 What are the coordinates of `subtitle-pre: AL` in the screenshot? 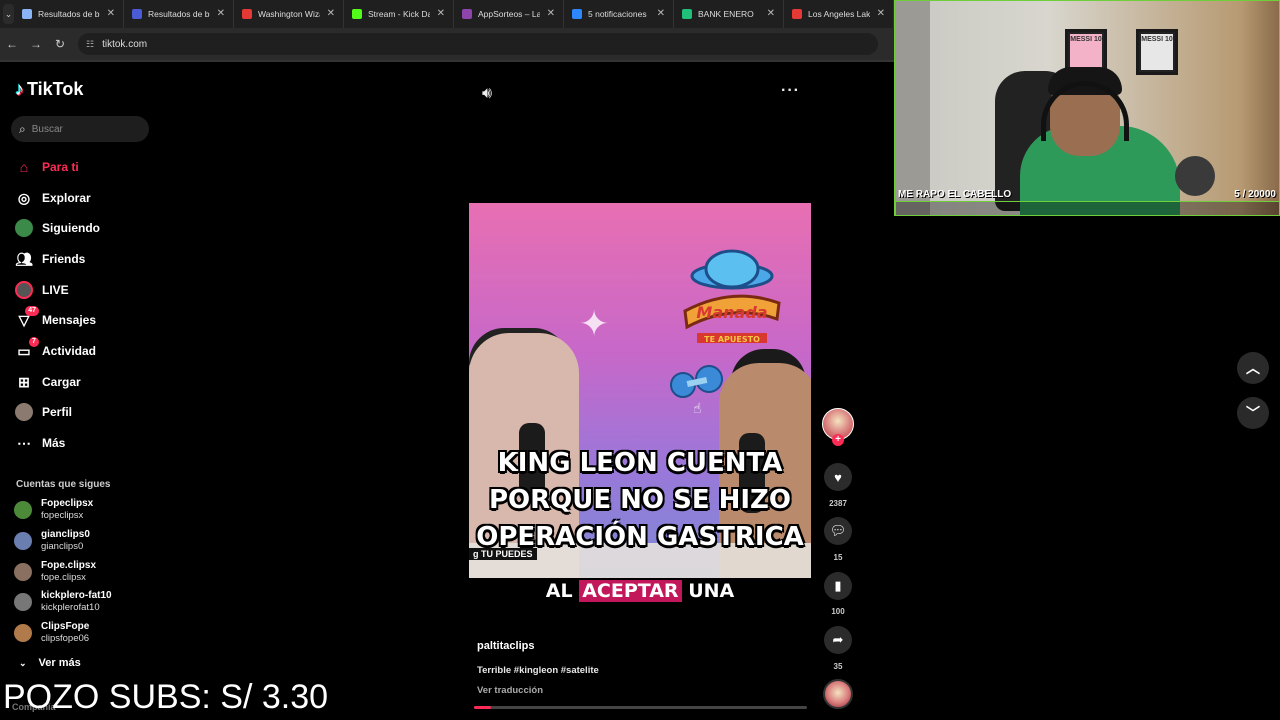 It's located at (559, 591).